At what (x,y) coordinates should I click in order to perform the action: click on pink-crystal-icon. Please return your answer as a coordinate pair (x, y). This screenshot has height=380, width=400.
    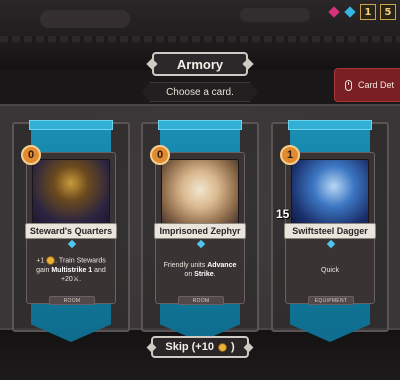
    Looking at the image, I should click on (334, 12).